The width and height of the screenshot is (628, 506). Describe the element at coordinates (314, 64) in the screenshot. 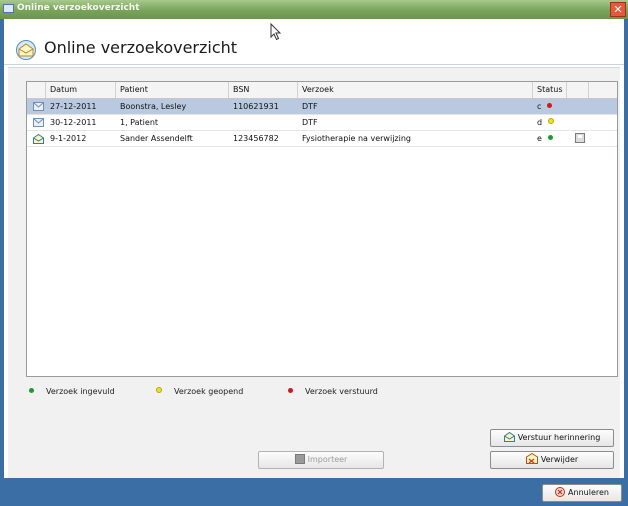

I see `header-divider` at that location.